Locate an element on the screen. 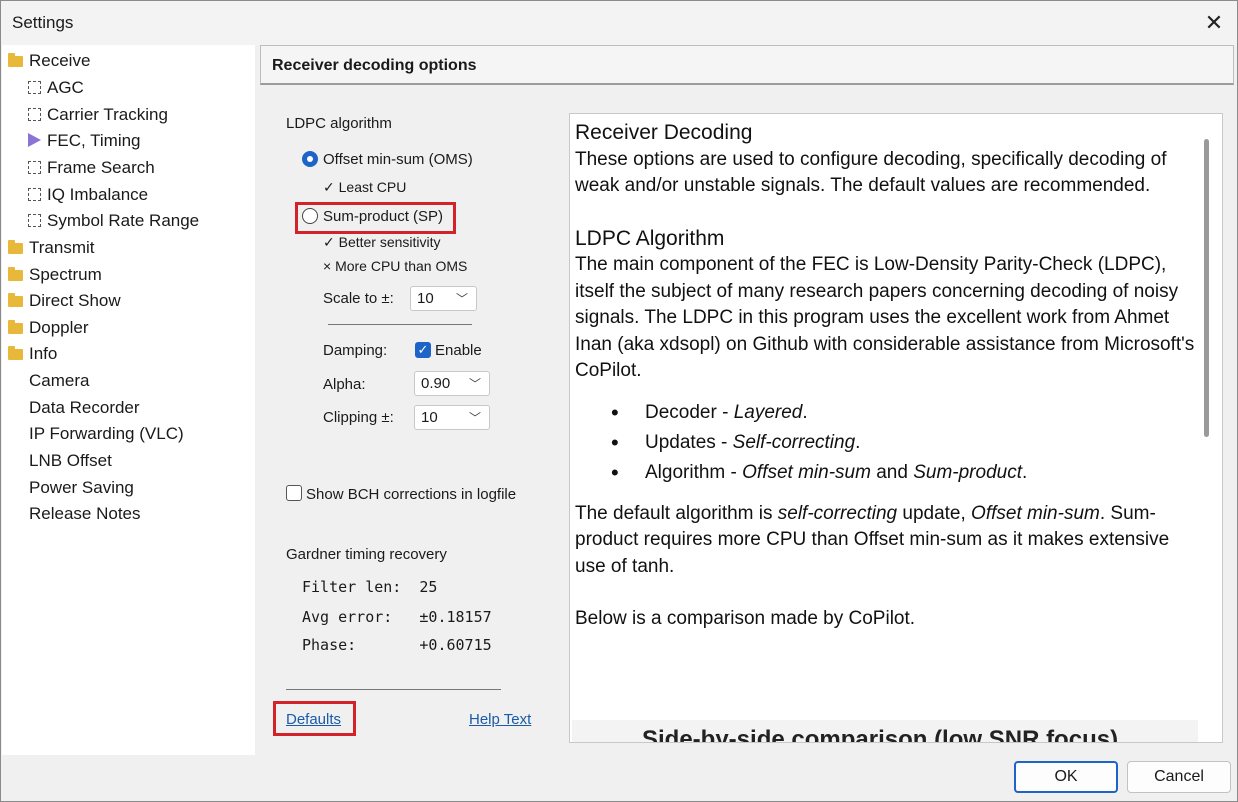 The image size is (1238, 802). tree-item-label: Camera is located at coordinates (59, 380).